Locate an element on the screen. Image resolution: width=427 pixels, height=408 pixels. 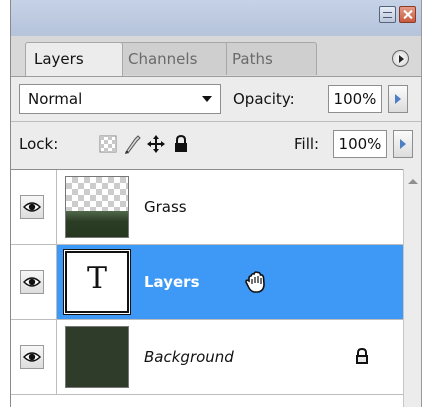
fill-label: Fill: is located at coordinates (307, 144).